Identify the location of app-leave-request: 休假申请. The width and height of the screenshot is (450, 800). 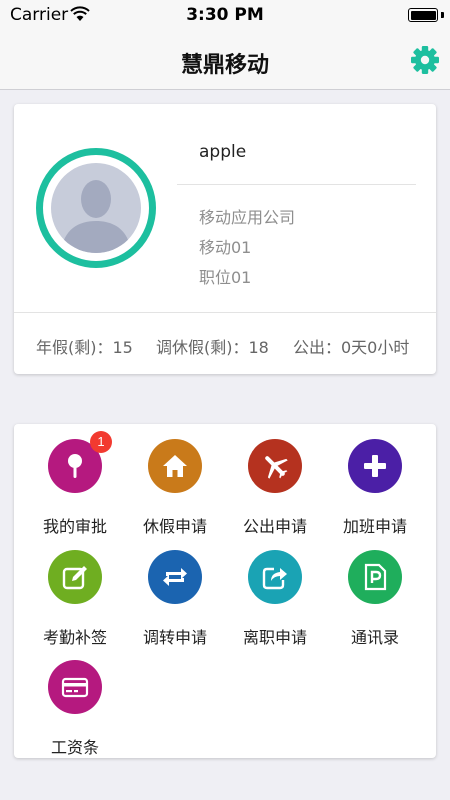
(175, 489).